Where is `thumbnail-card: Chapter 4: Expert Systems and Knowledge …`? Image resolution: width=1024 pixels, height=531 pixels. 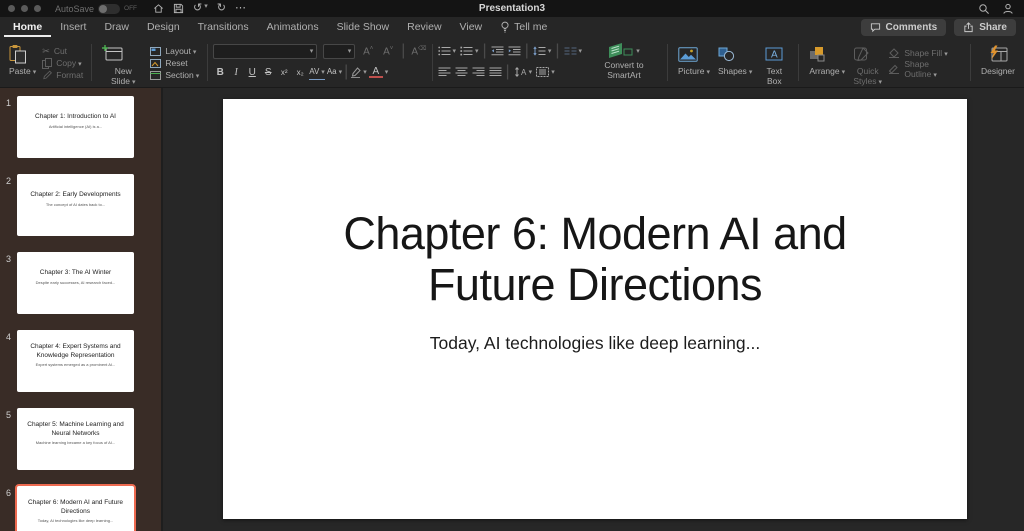
thumbnail-card: Chapter 4: Expert Systems and Knowledge … is located at coordinates (75, 361).